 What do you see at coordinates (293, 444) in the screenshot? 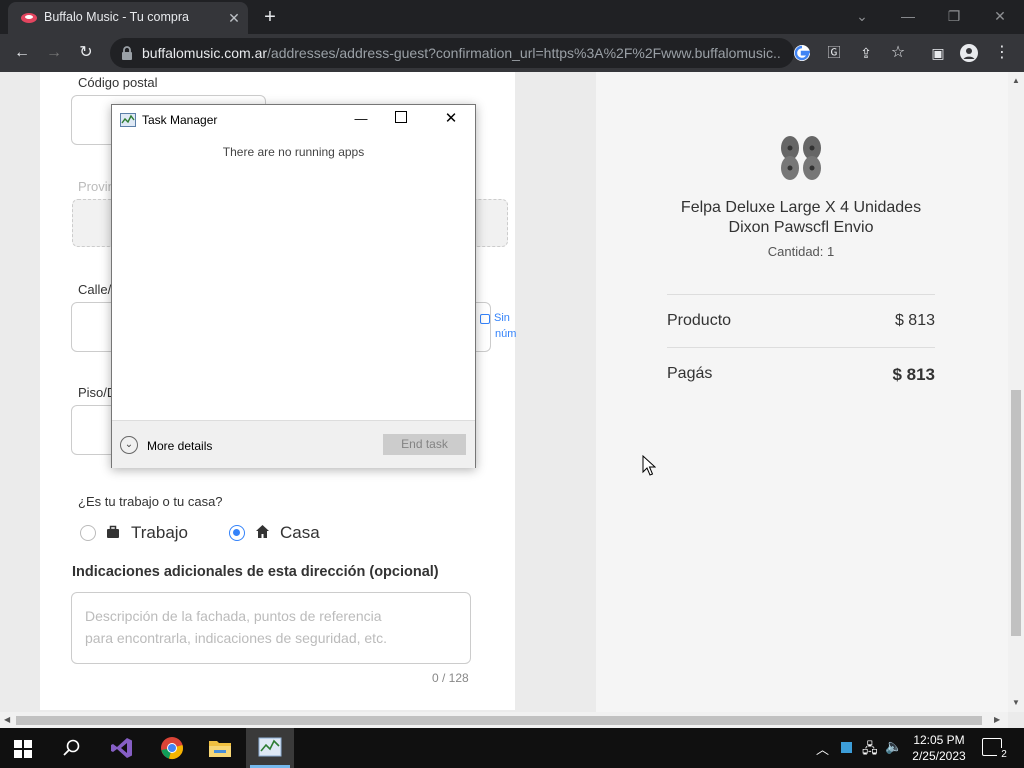
I see `task-manager-footer: ⌄ More details End task` at bounding box center [293, 444].